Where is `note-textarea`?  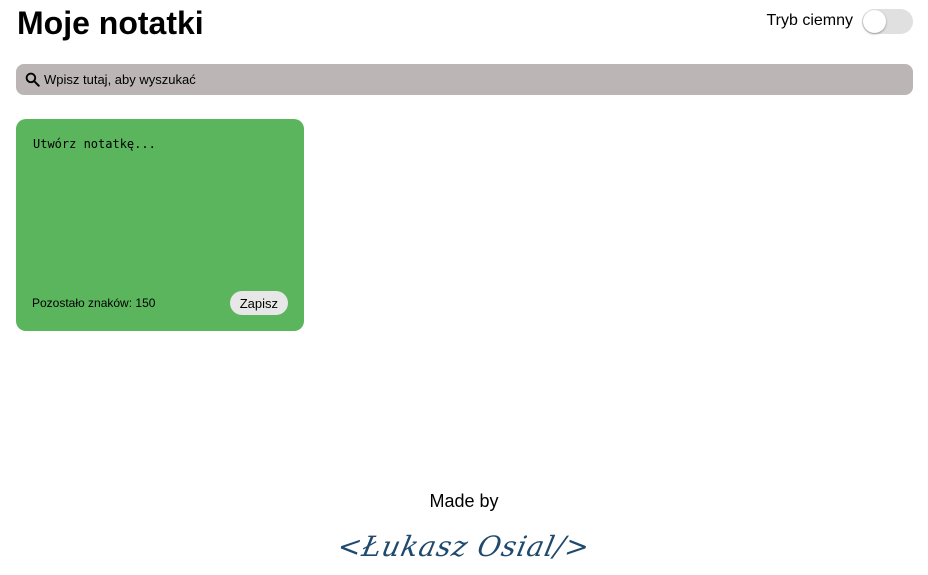
note-textarea is located at coordinates (160, 206).